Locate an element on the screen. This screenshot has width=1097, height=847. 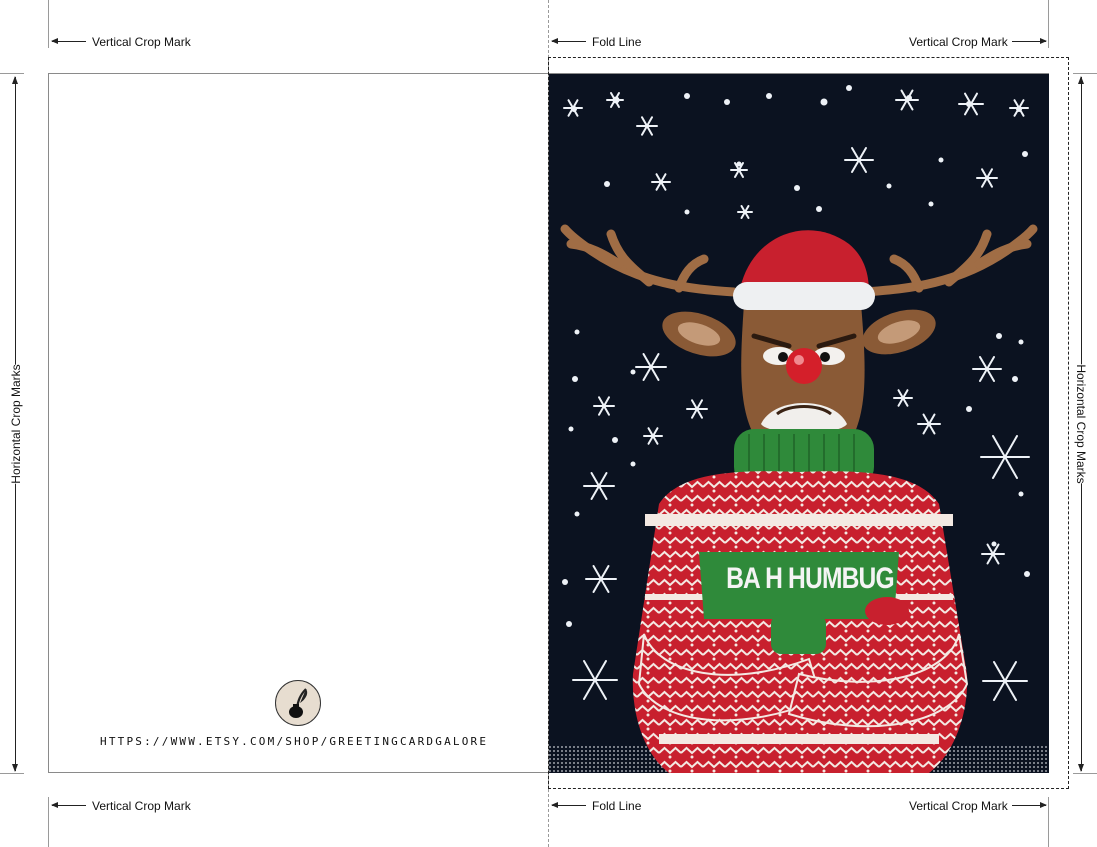
fold-line-label-top: Fold Line is located at coordinates (617, 42).